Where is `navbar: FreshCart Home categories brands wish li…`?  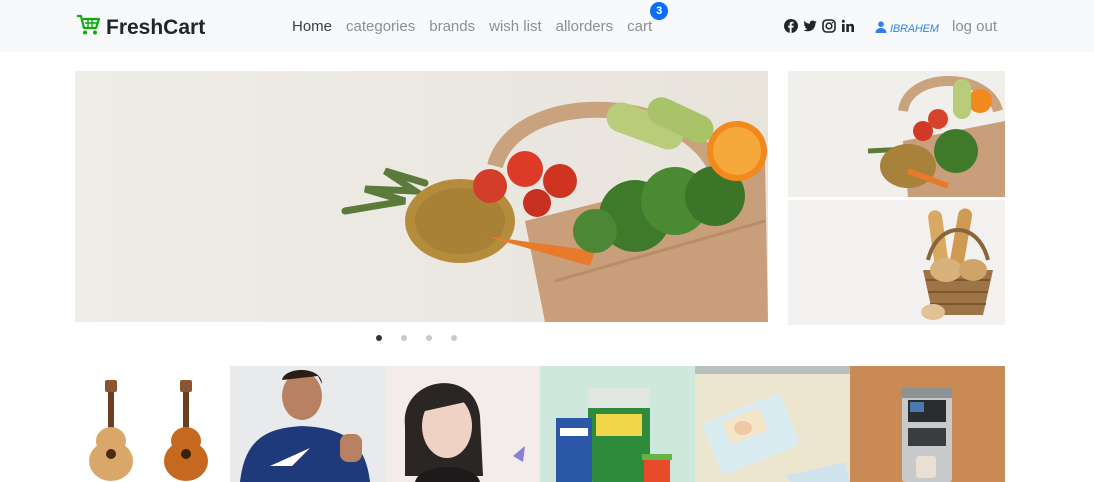
navbar: FreshCart Home categories brands wish li… is located at coordinates (547, 26).